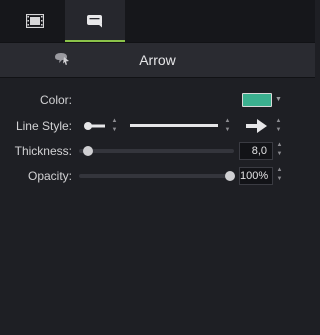 The width and height of the screenshot is (320, 335). I want to click on opacity-slider-thumb, so click(230, 176).